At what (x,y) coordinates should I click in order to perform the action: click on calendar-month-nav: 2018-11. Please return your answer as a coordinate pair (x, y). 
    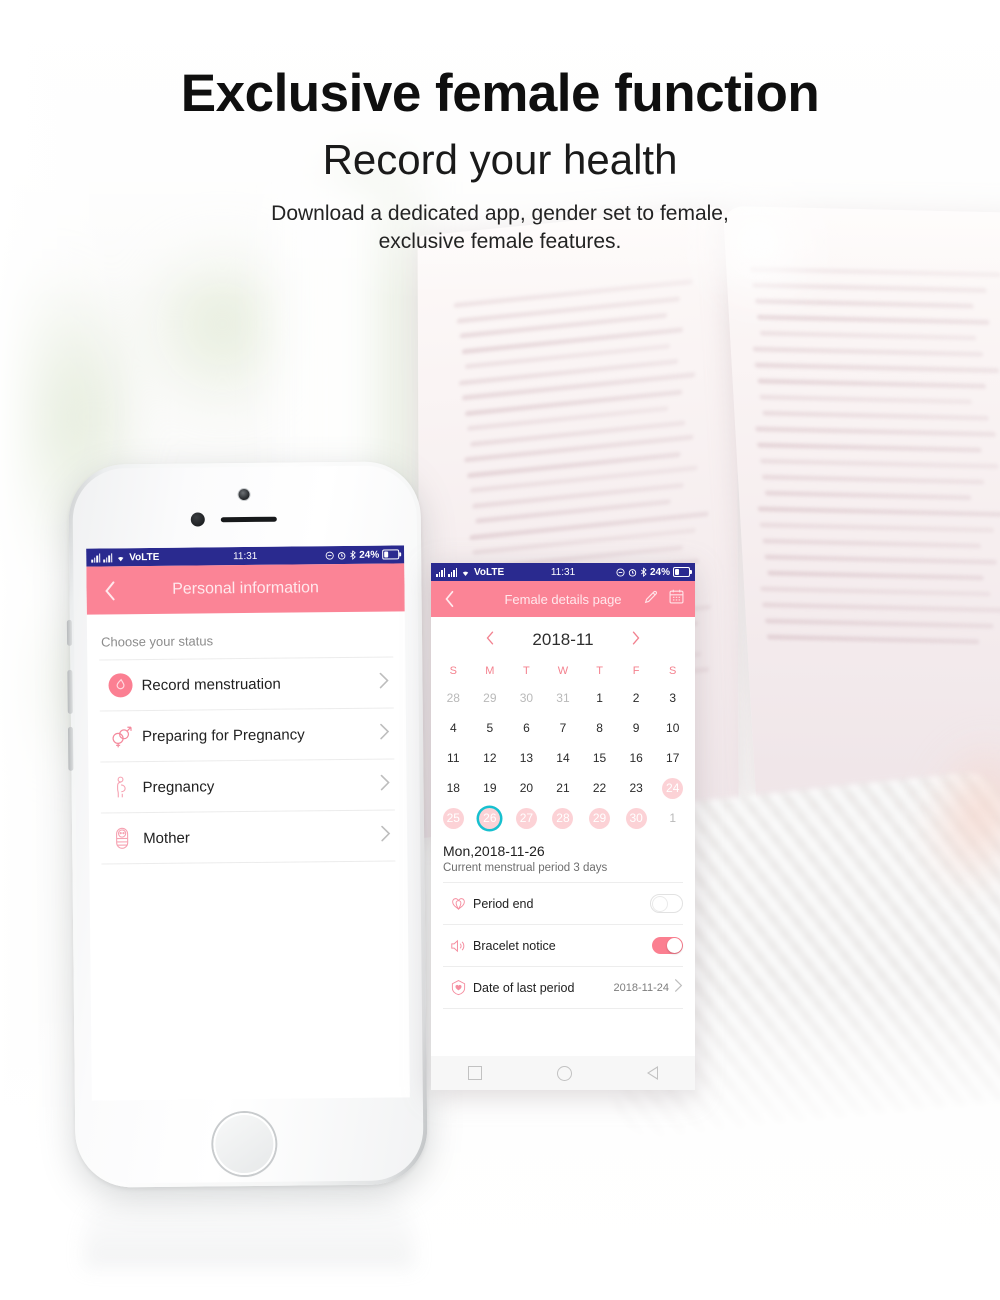
    Looking at the image, I should click on (563, 637).